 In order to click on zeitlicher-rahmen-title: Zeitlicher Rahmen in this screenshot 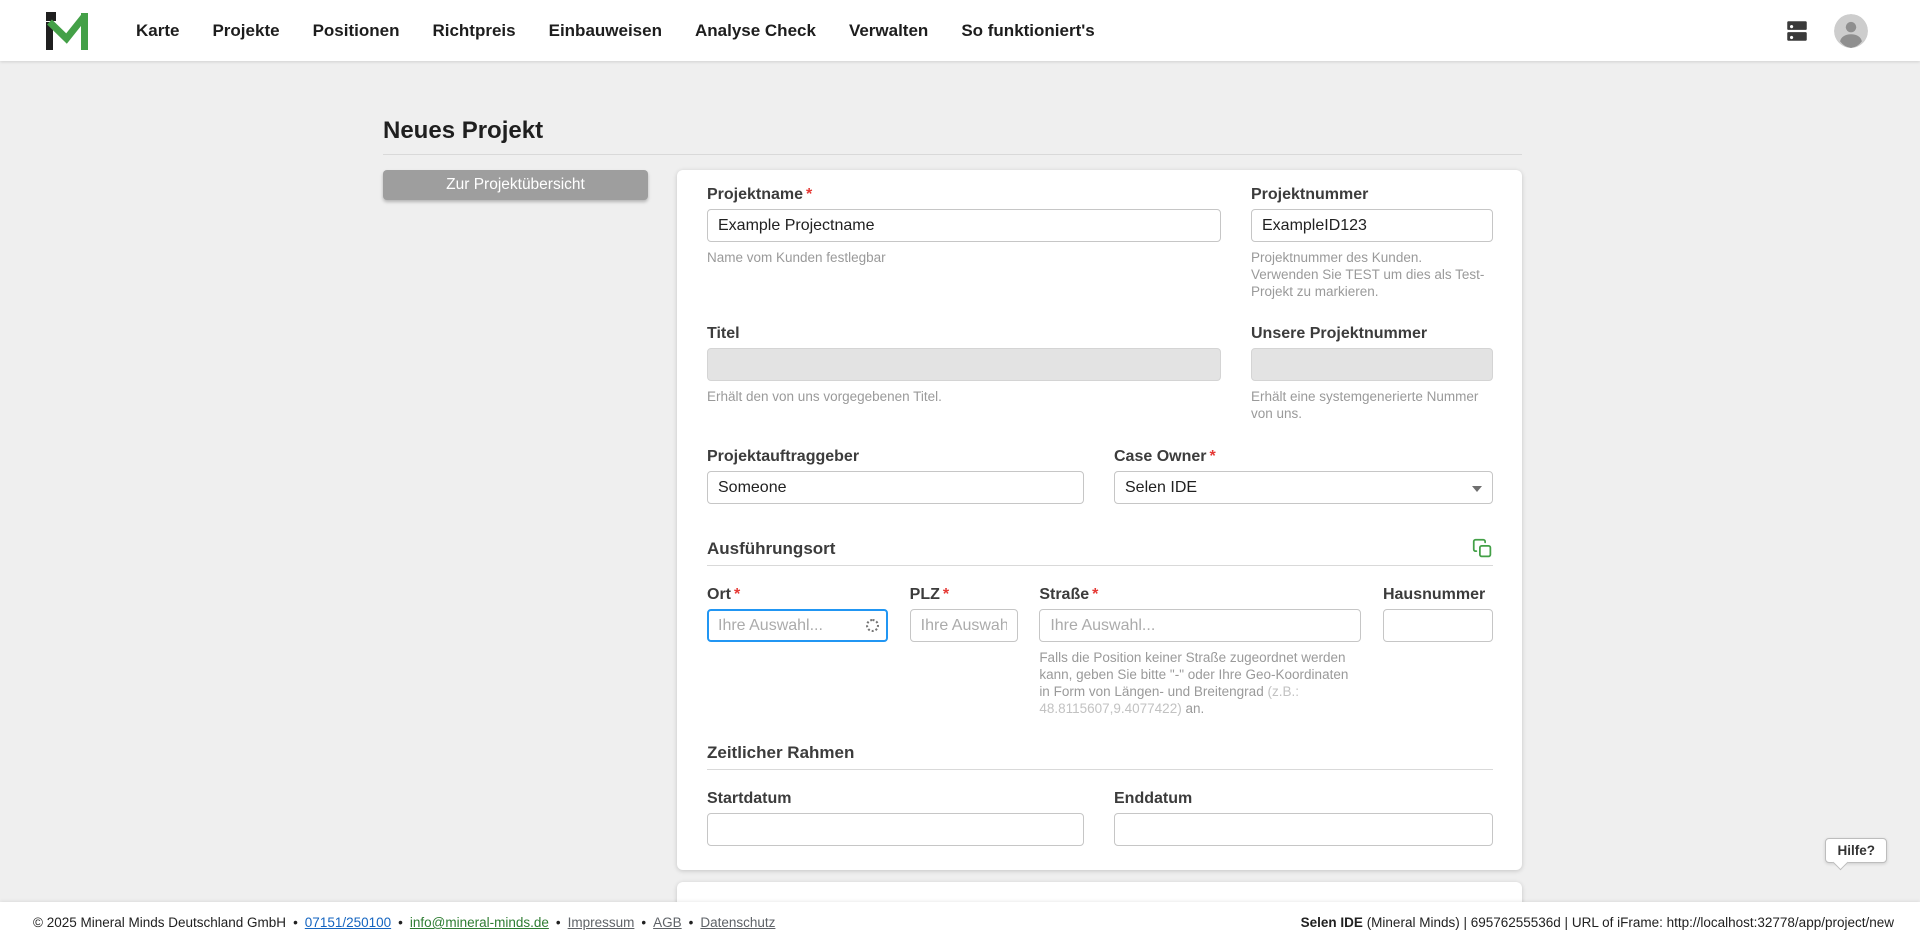, I will do `click(781, 752)`.